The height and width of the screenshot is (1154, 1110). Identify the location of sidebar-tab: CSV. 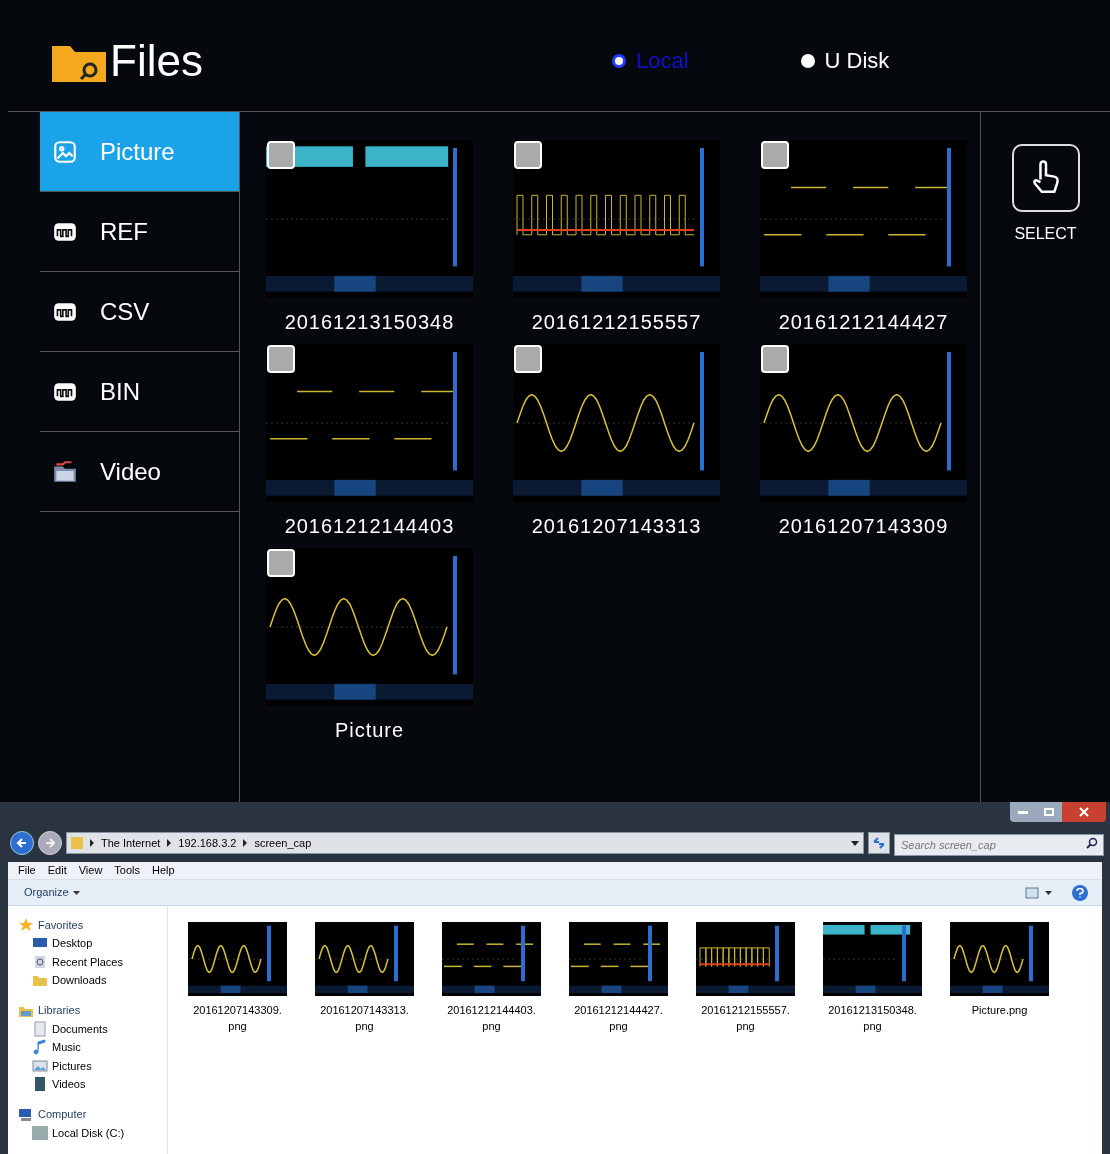
(139, 312).